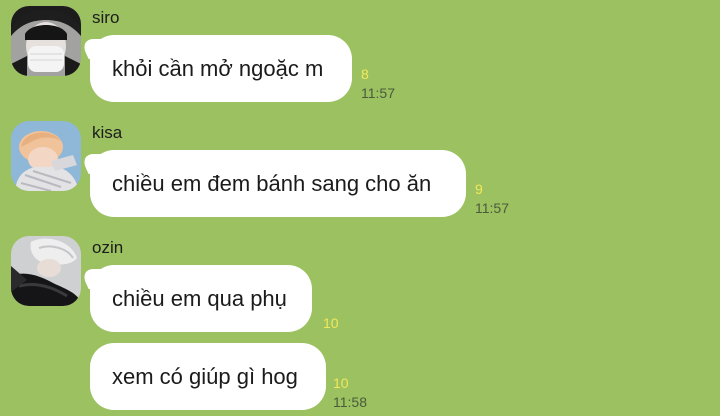 The width and height of the screenshot is (720, 416). Describe the element at coordinates (479, 189) in the screenshot. I see `unread-count: 9` at that location.